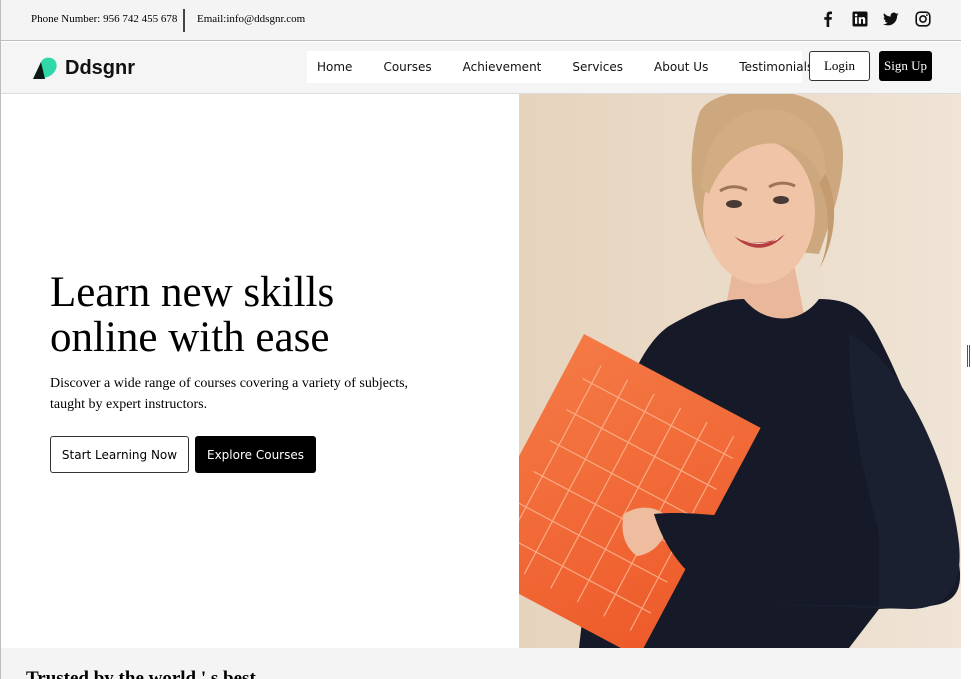 This screenshot has width=972, height=679. What do you see at coordinates (968, 356) in the screenshot?
I see `scrollbar-grip` at bounding box center [968, 356].